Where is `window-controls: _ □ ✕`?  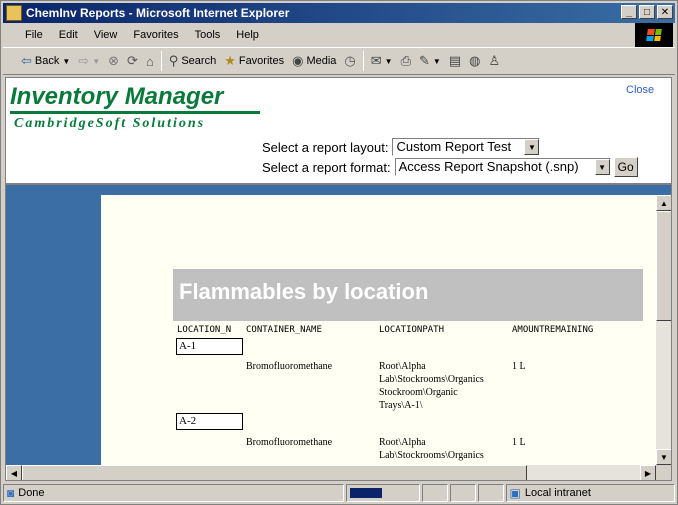
window-controls: _ □ ✕ is located at coordinates (647, 12).